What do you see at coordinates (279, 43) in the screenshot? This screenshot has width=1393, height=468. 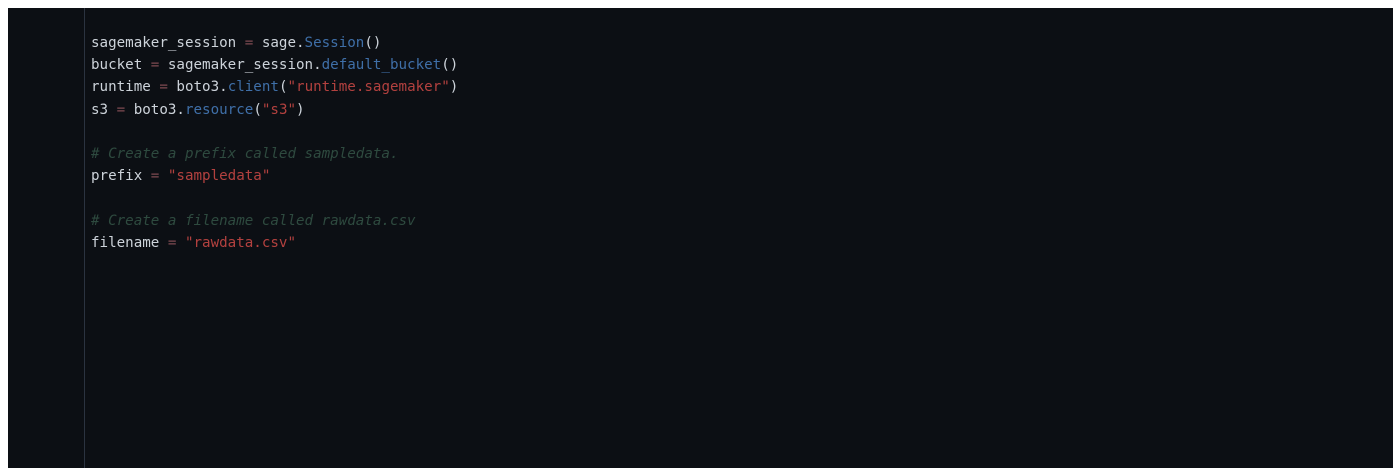 I see `code-text: sage.` at bounding box center [279, 43].